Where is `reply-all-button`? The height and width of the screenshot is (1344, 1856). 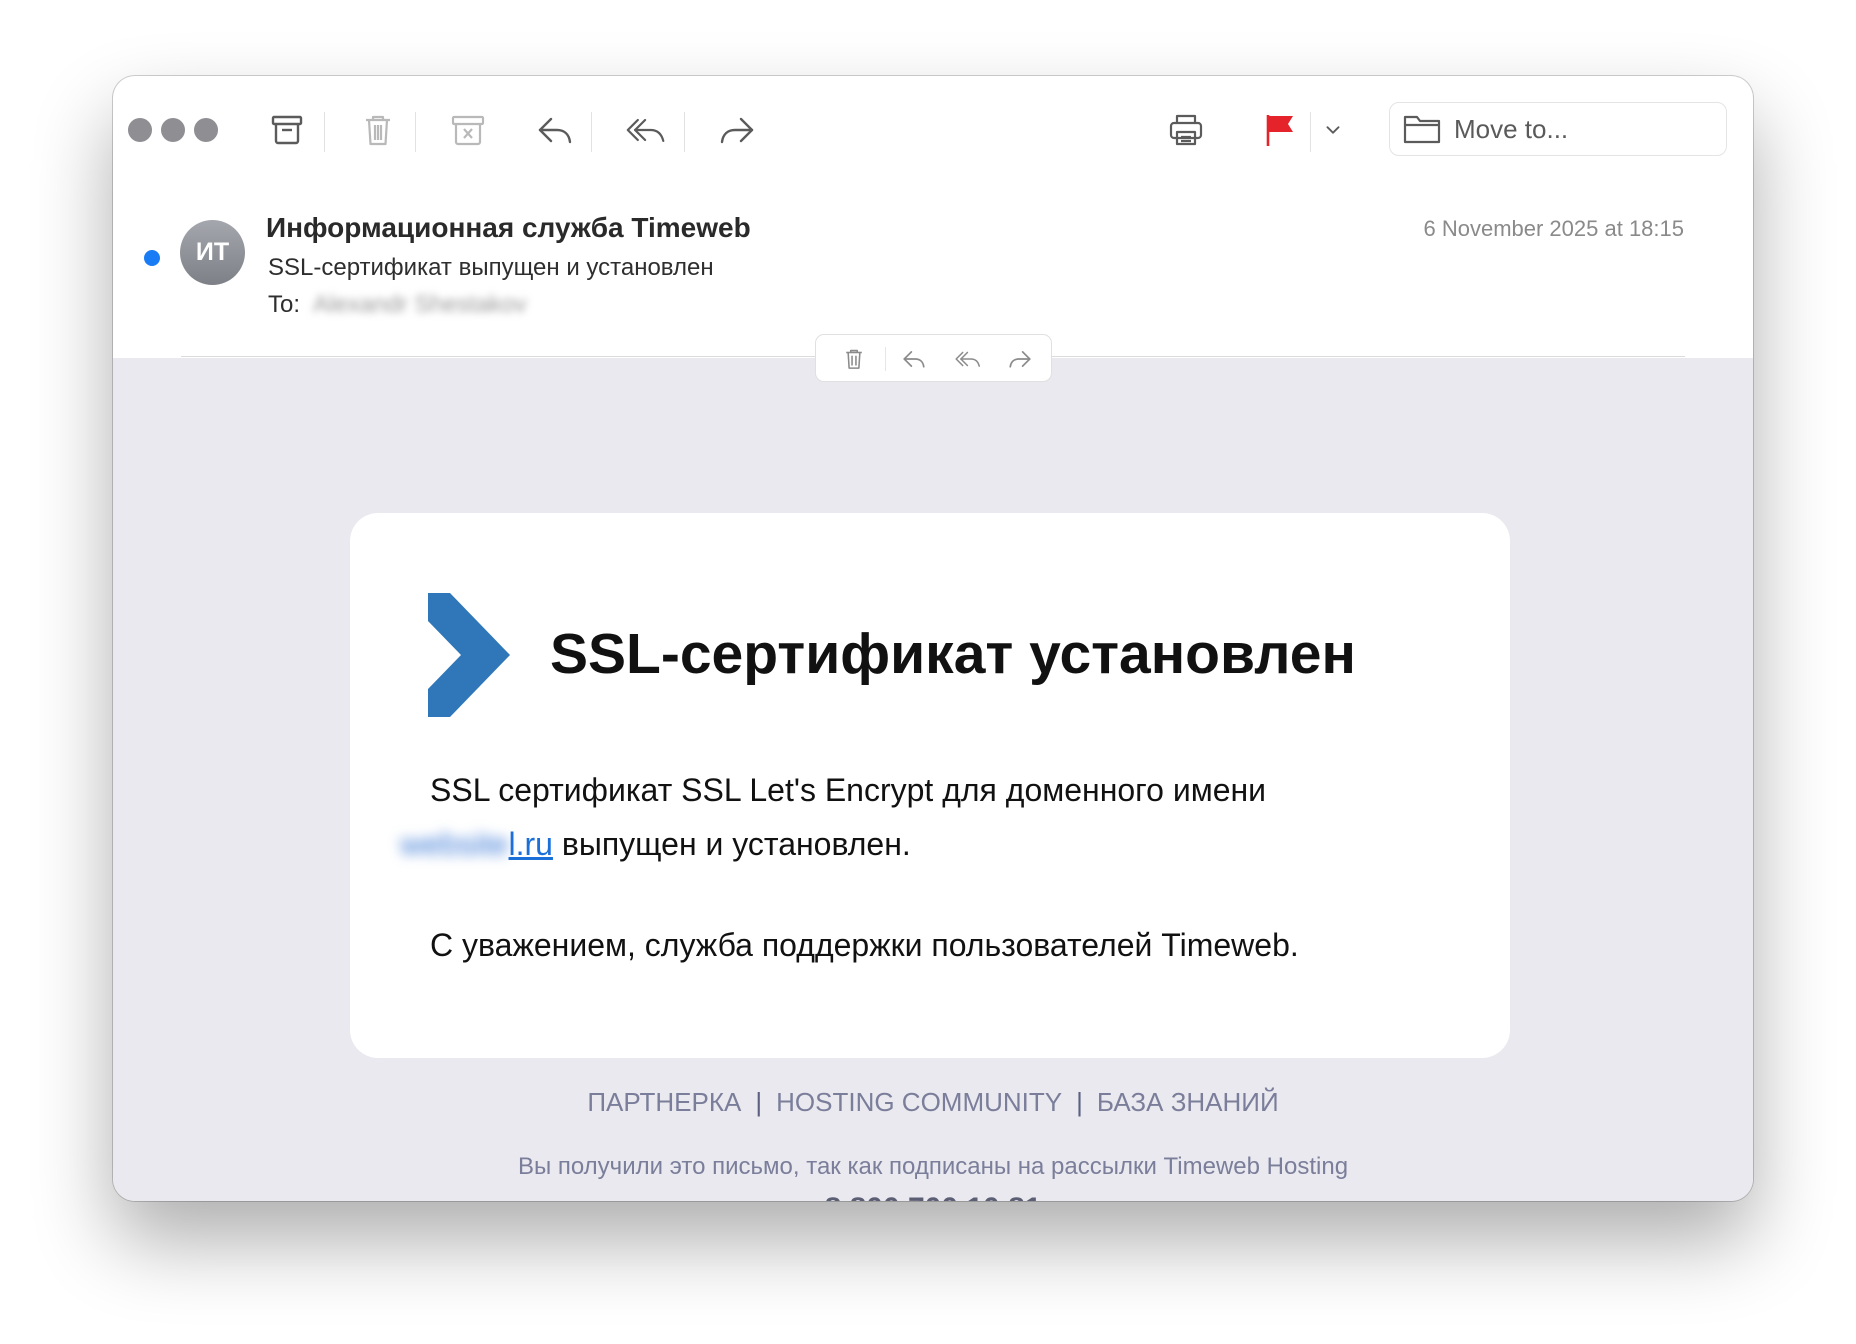 reply-all-button is located at coordinates (646, 130).